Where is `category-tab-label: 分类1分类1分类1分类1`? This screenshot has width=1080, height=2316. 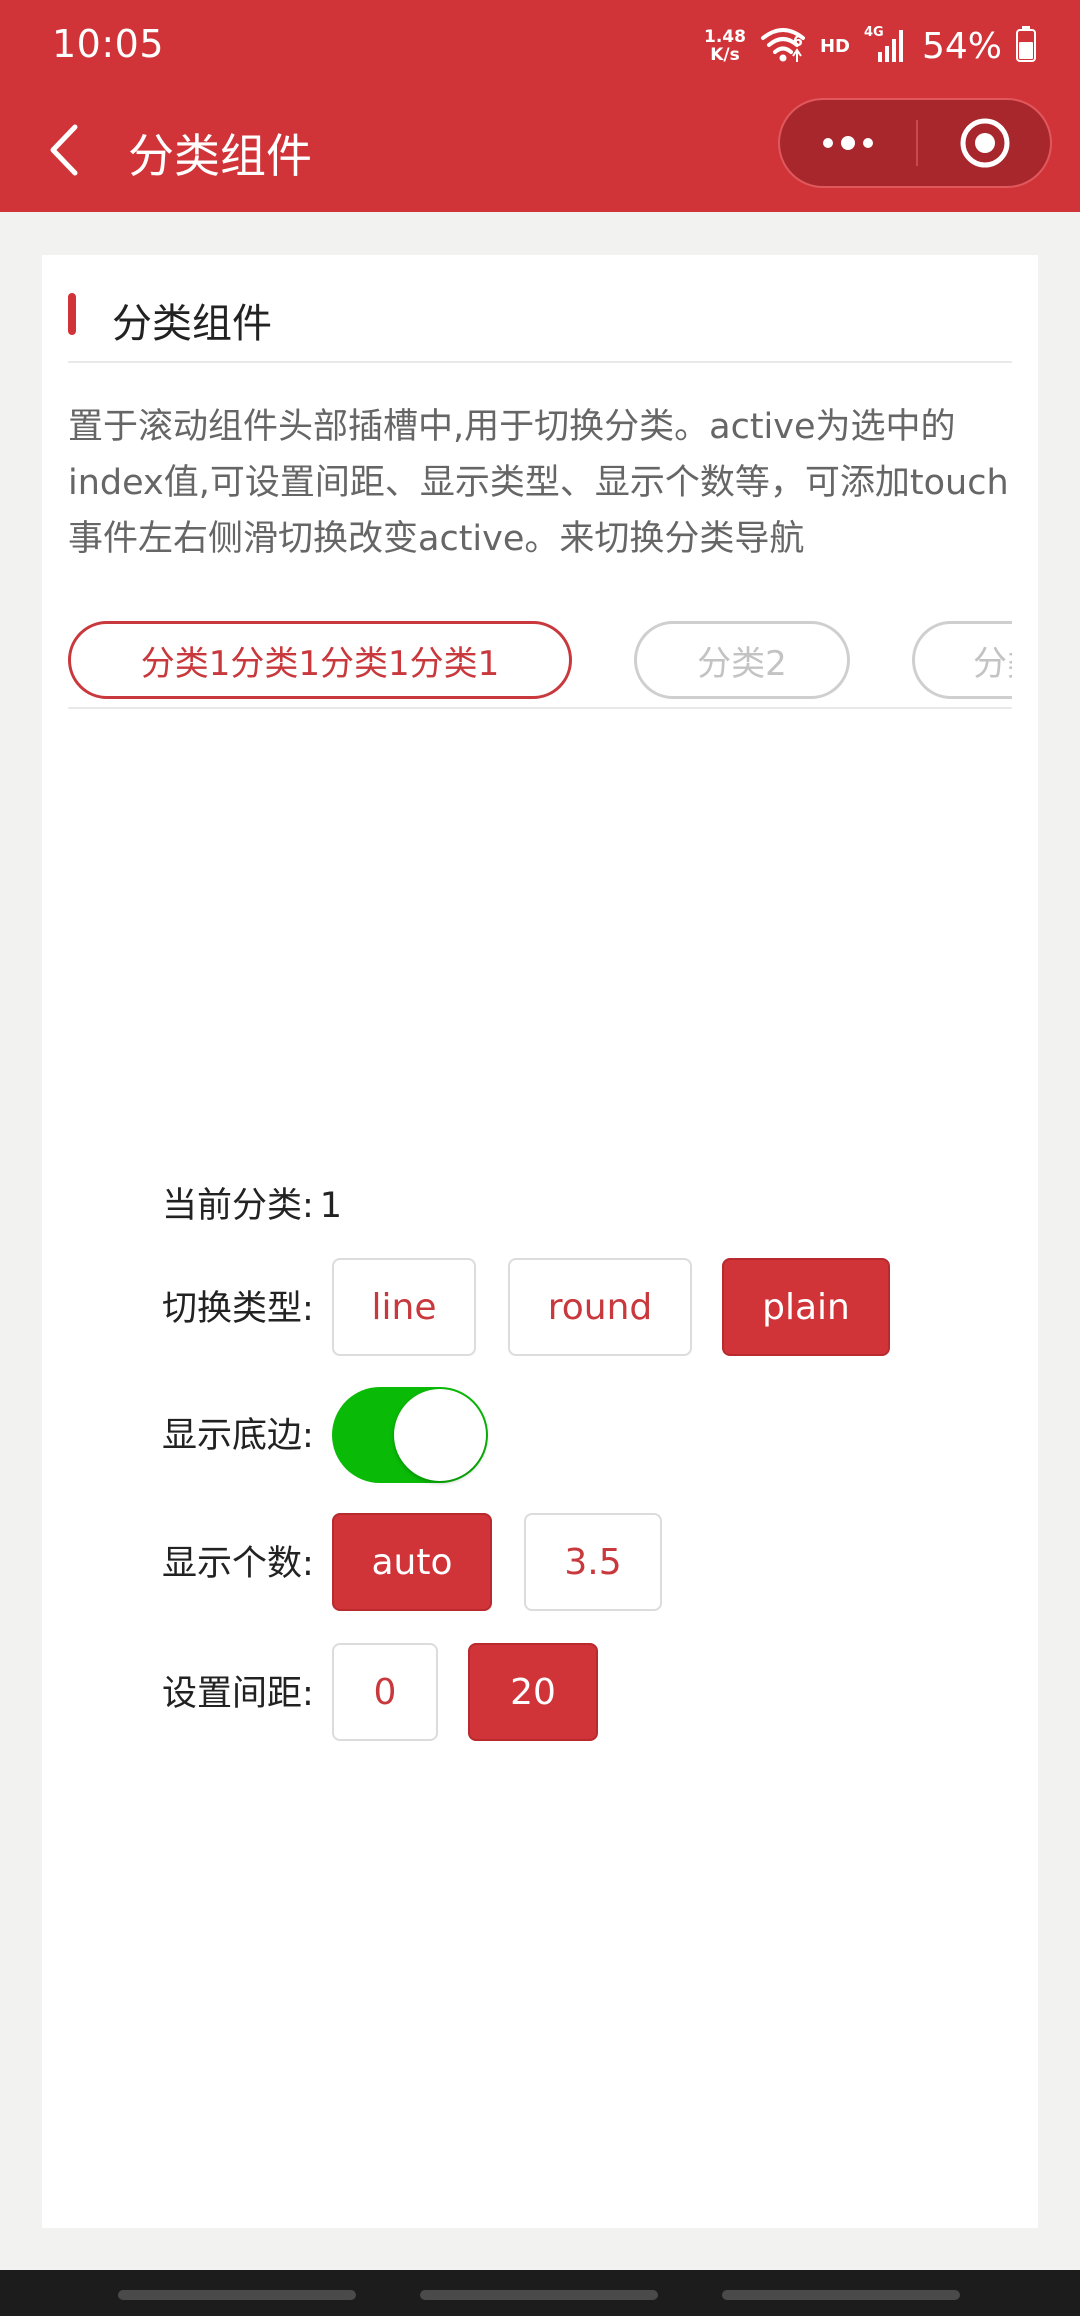 category-tab-label: 分类1分类1分类1分类1 is located at coordinates (320, 663).